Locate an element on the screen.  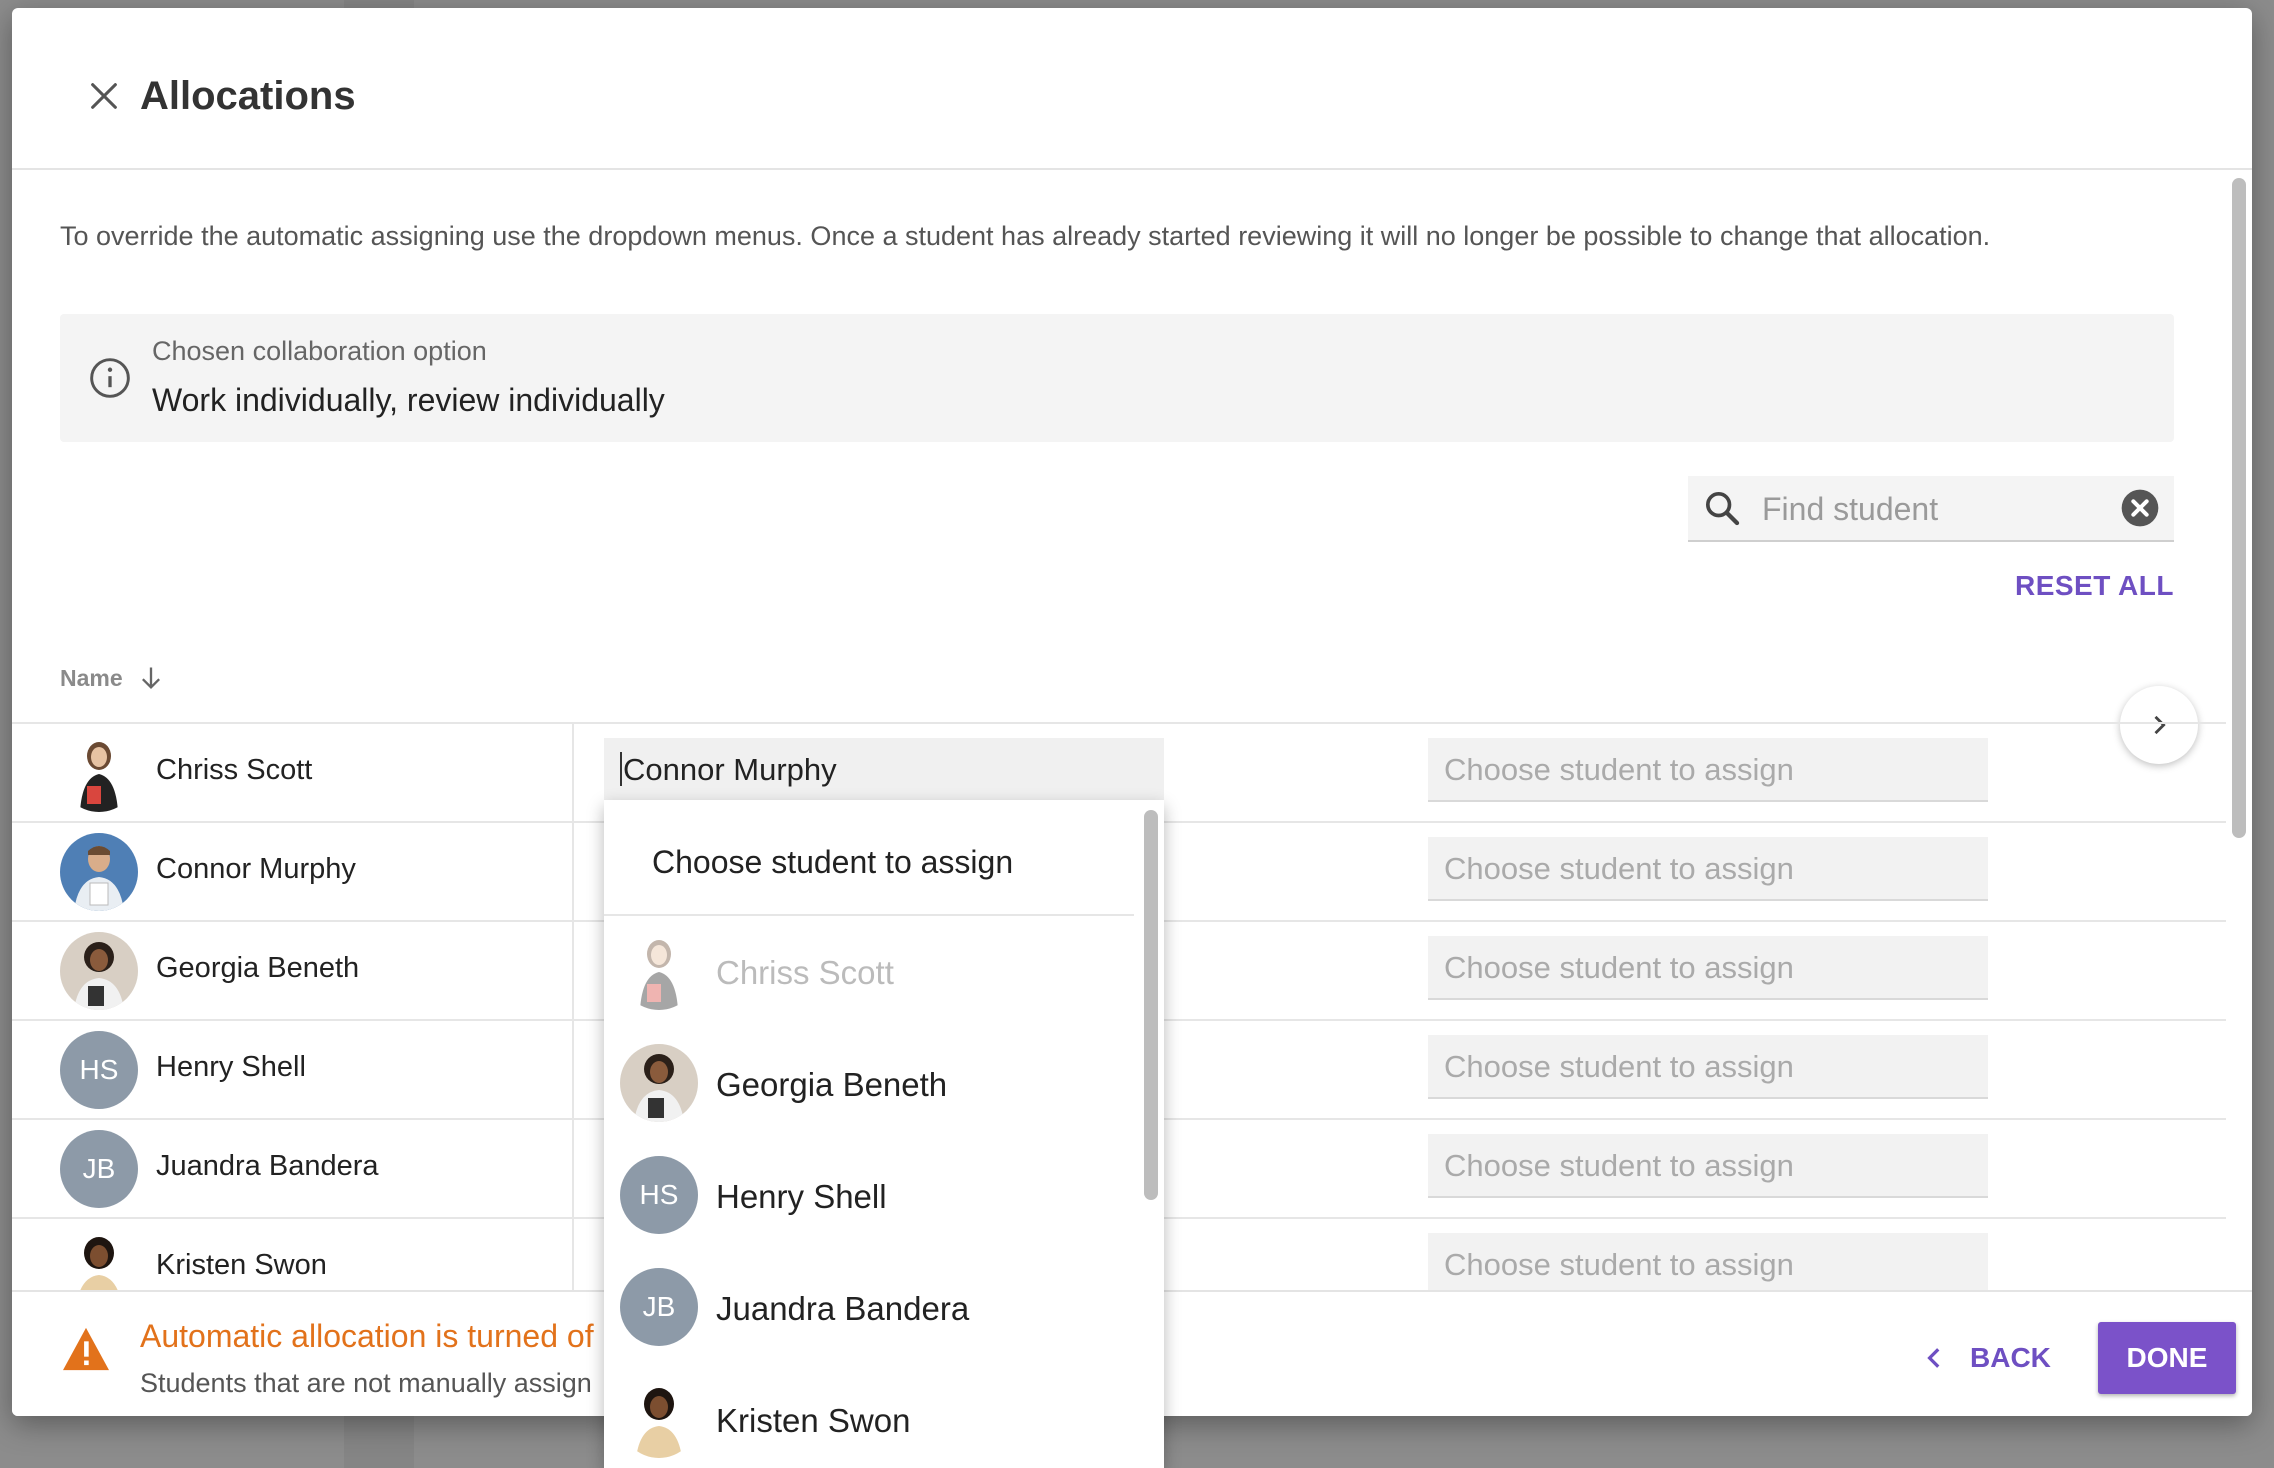
student-name: Henry Shell is located at coordinates (231, 1067).